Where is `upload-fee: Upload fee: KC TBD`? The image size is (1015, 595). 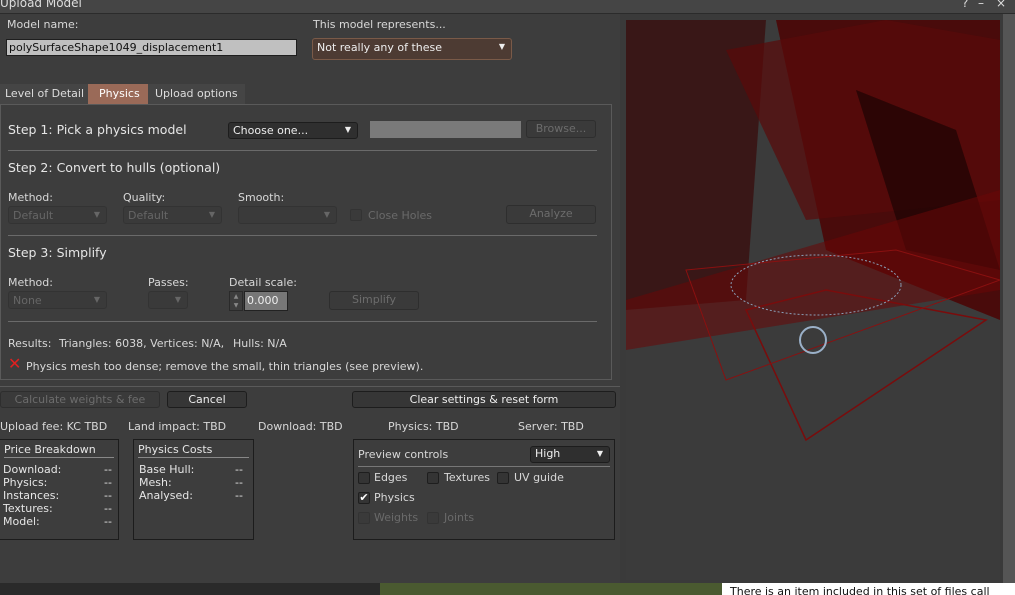 upload-fee: Upload fee: KC TBD is located at coordinates (54, 426).